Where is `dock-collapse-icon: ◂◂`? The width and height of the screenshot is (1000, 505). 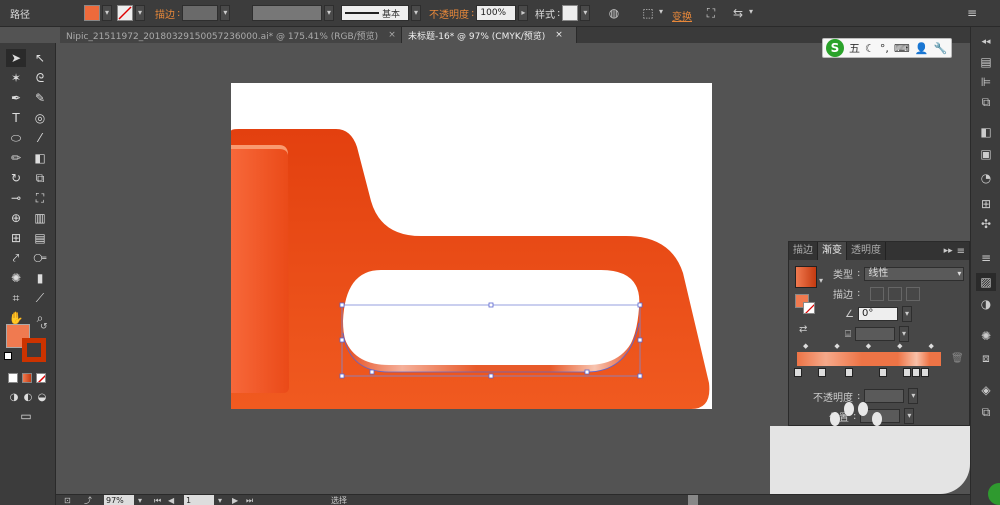 dock-collapse-icon: ◂◂ is located at coordinates (986, 42).